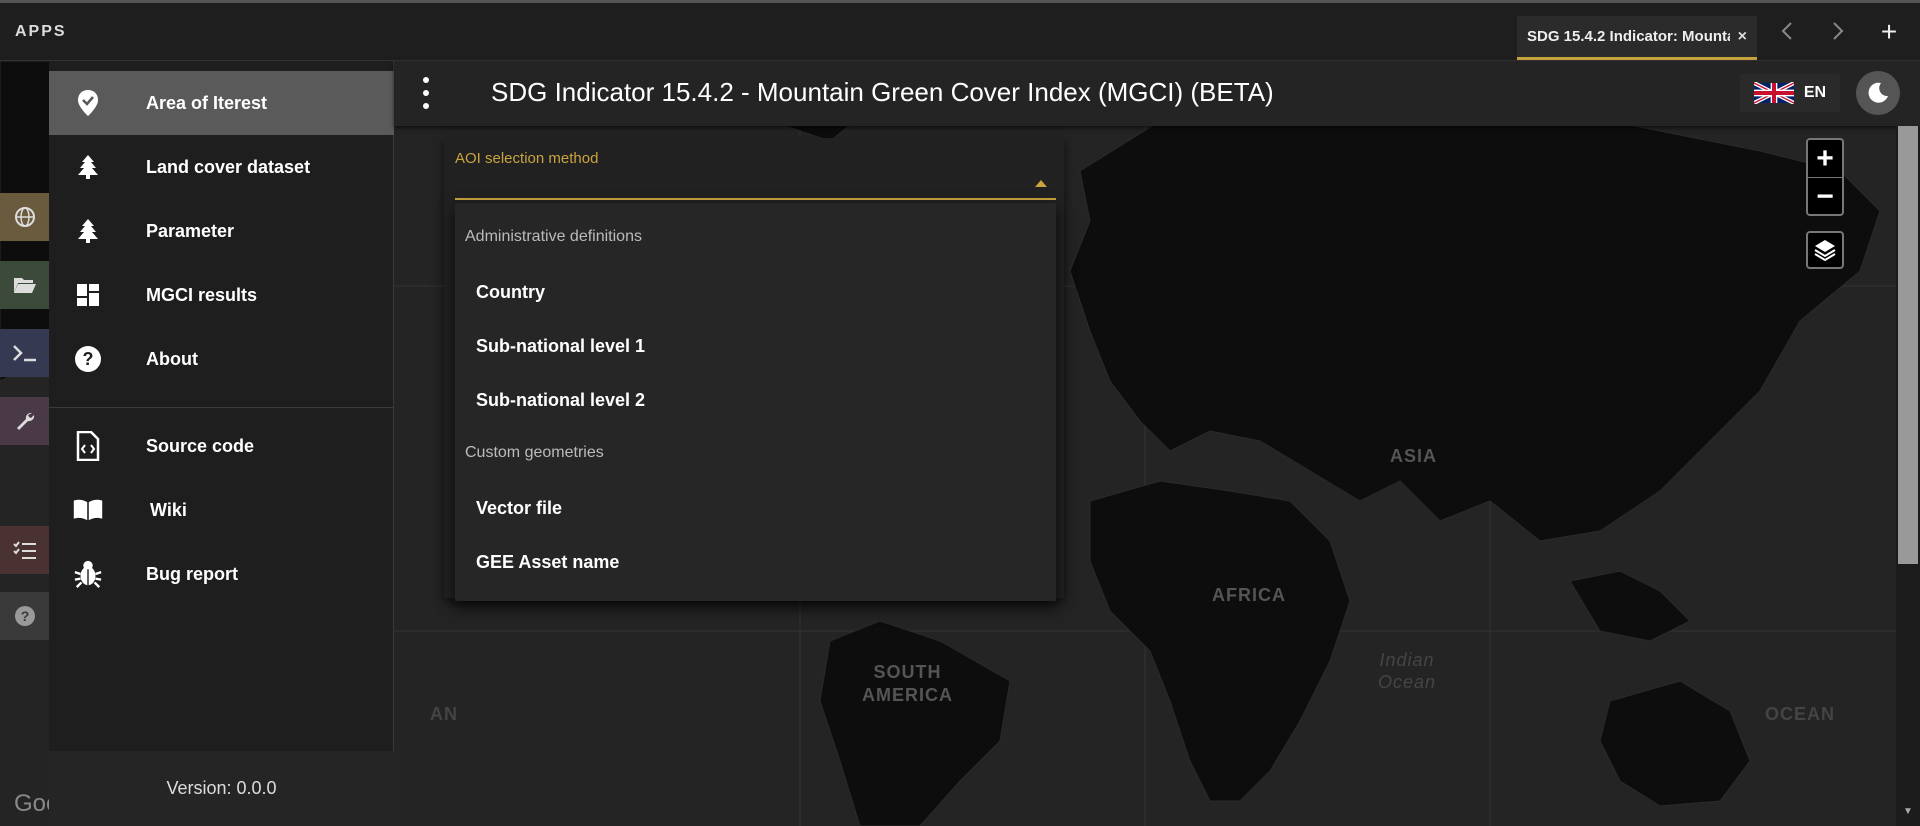 Image resolution: width=1920 pixels, height=826 pixels. I want to click on kebab-menu-icon, so click(426, 93).